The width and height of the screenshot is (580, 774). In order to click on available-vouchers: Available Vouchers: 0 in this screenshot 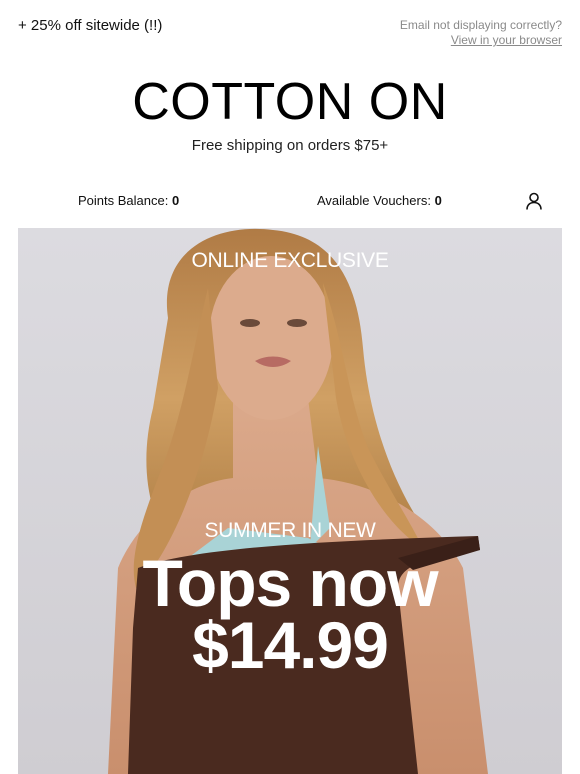, I will do `click(379, 200)`.